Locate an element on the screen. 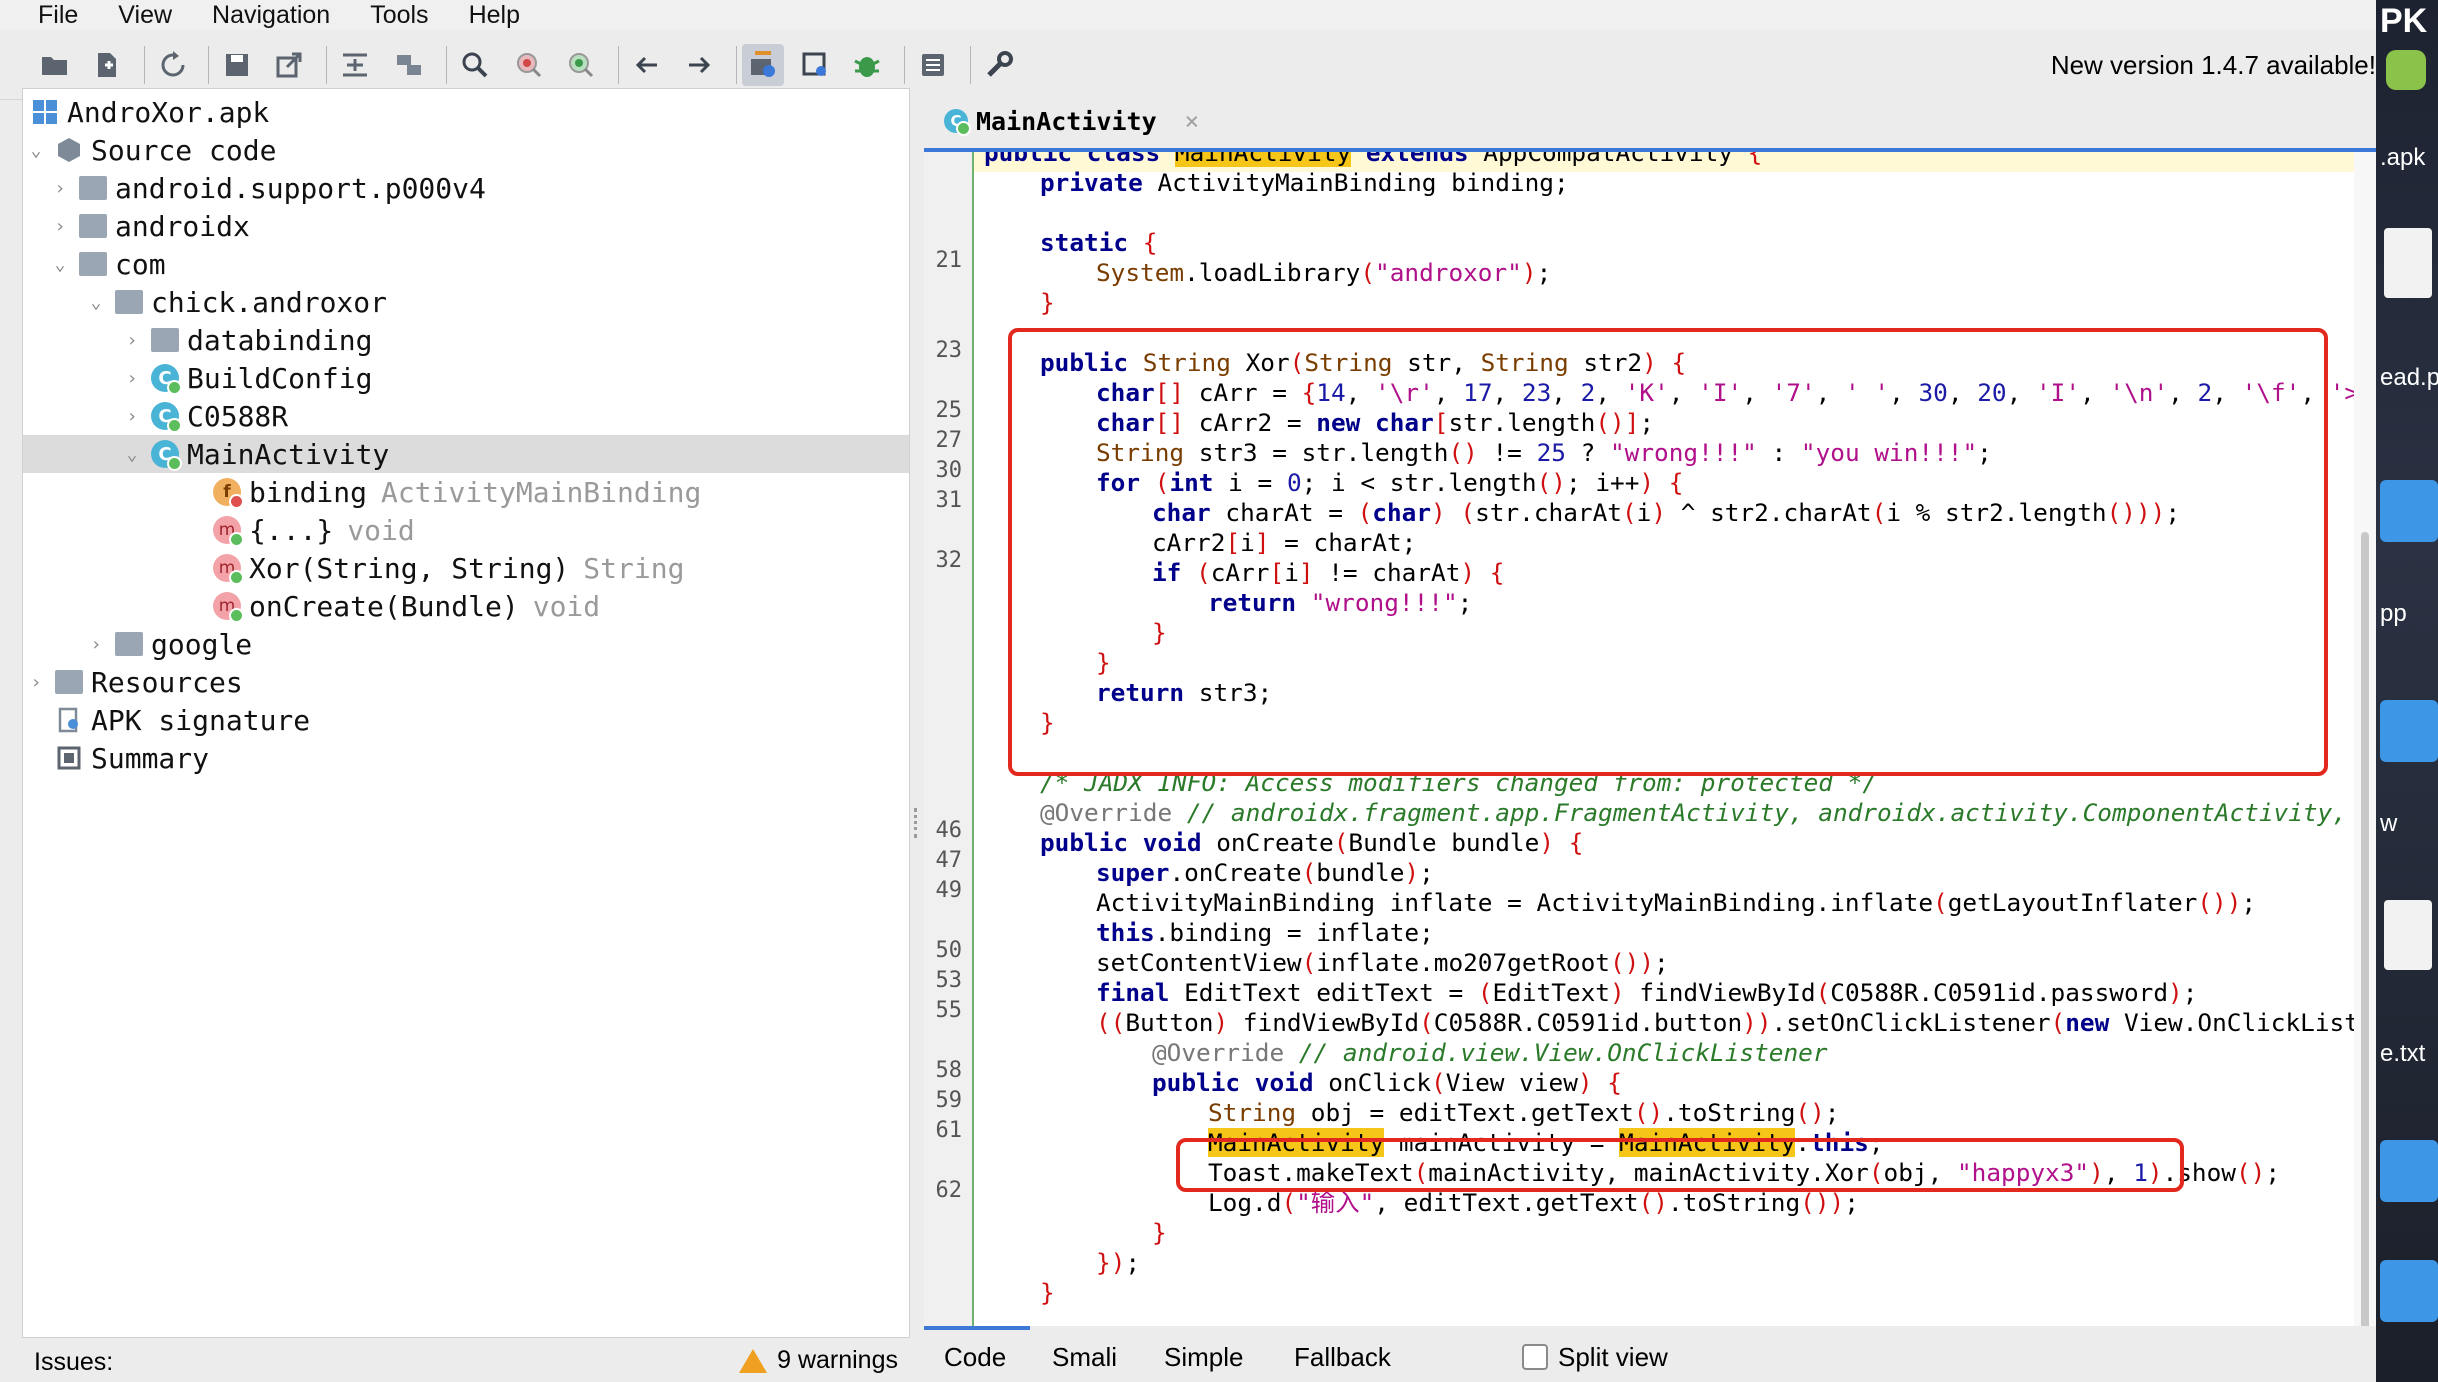 This screenshot has height=1382, width=2438. text-file-icon is located at coordinates (2408, 935).